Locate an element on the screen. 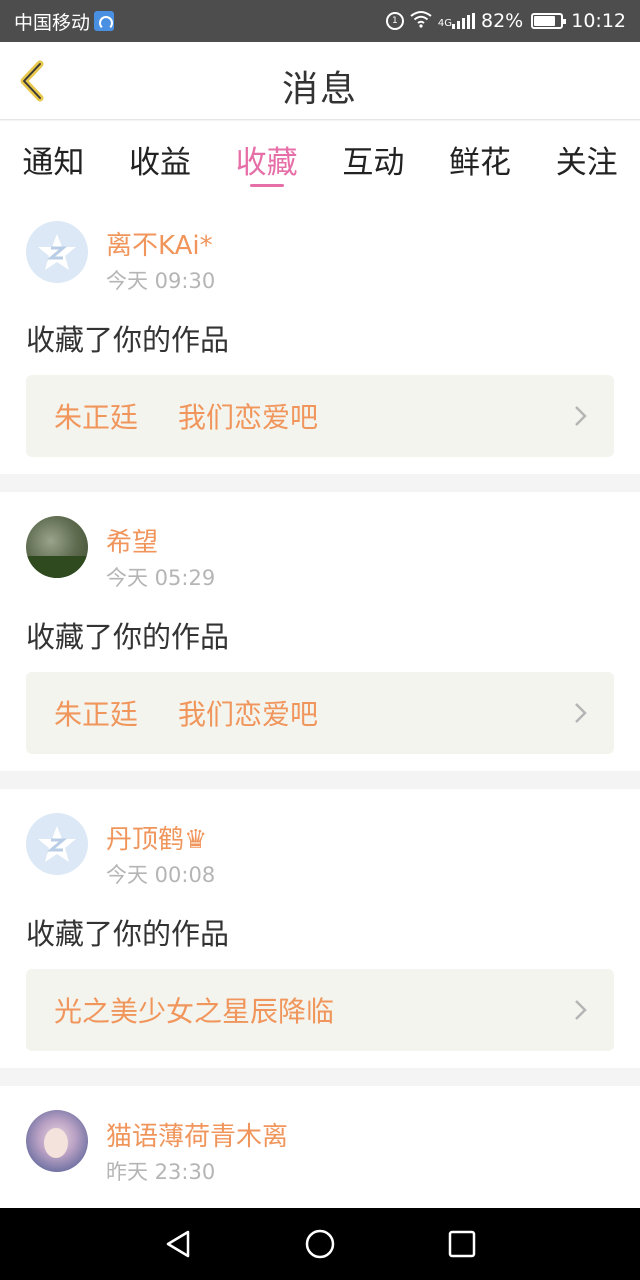 This screenshot has width=640, height=1280. status-bar: 中国移动 1 4G 82% 10:12 is located at coordinates (320, 21).